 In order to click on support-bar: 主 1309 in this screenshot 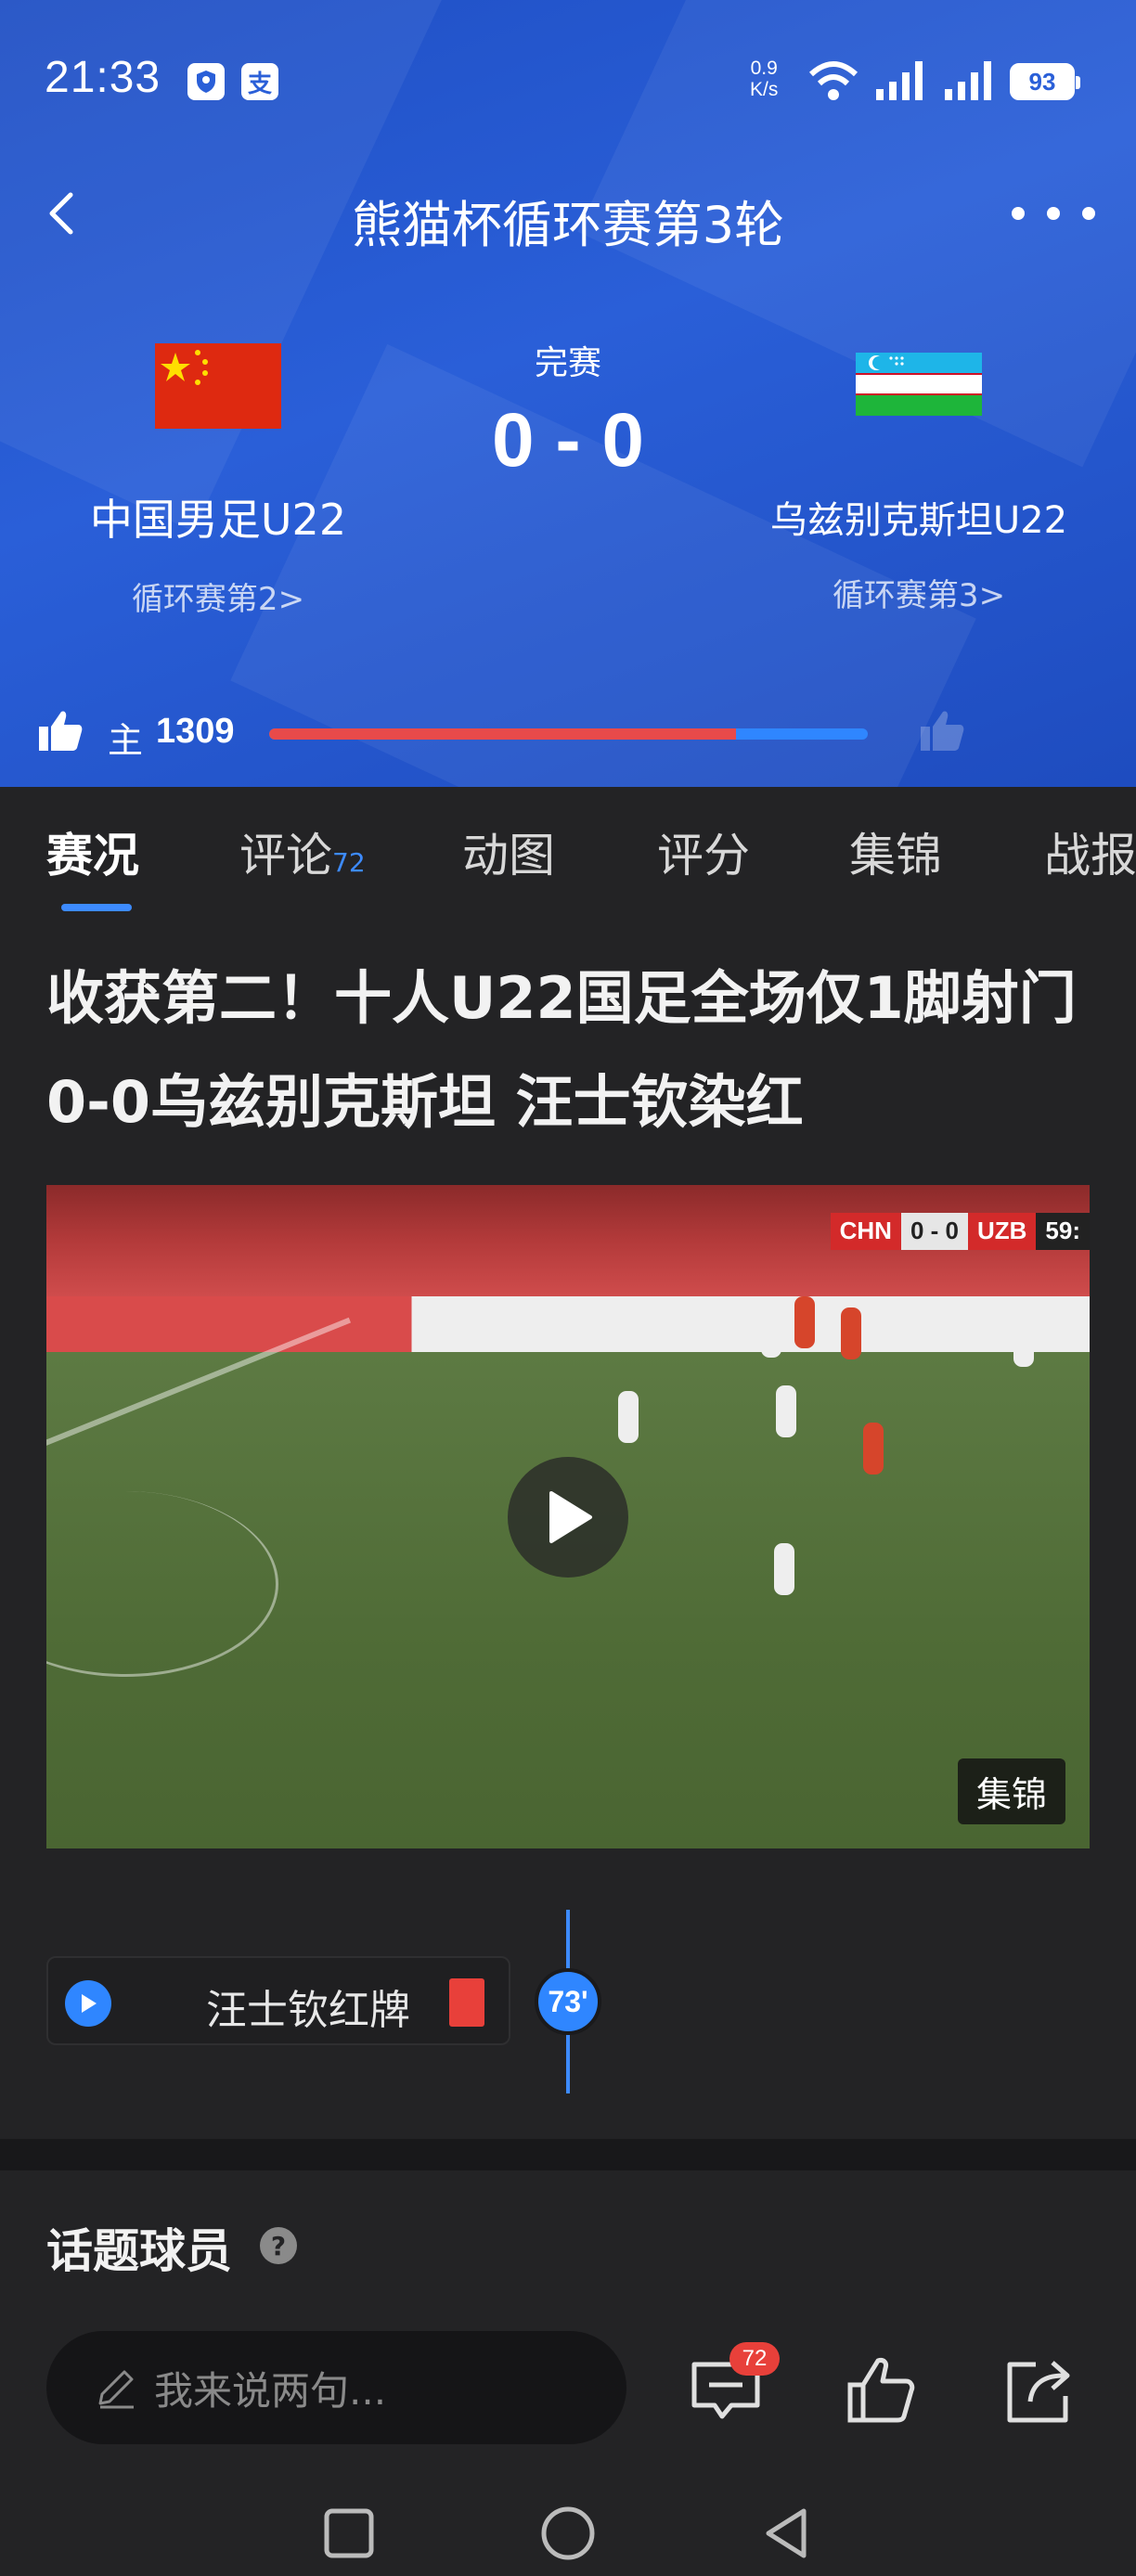, I will do `click(568, 733)`.